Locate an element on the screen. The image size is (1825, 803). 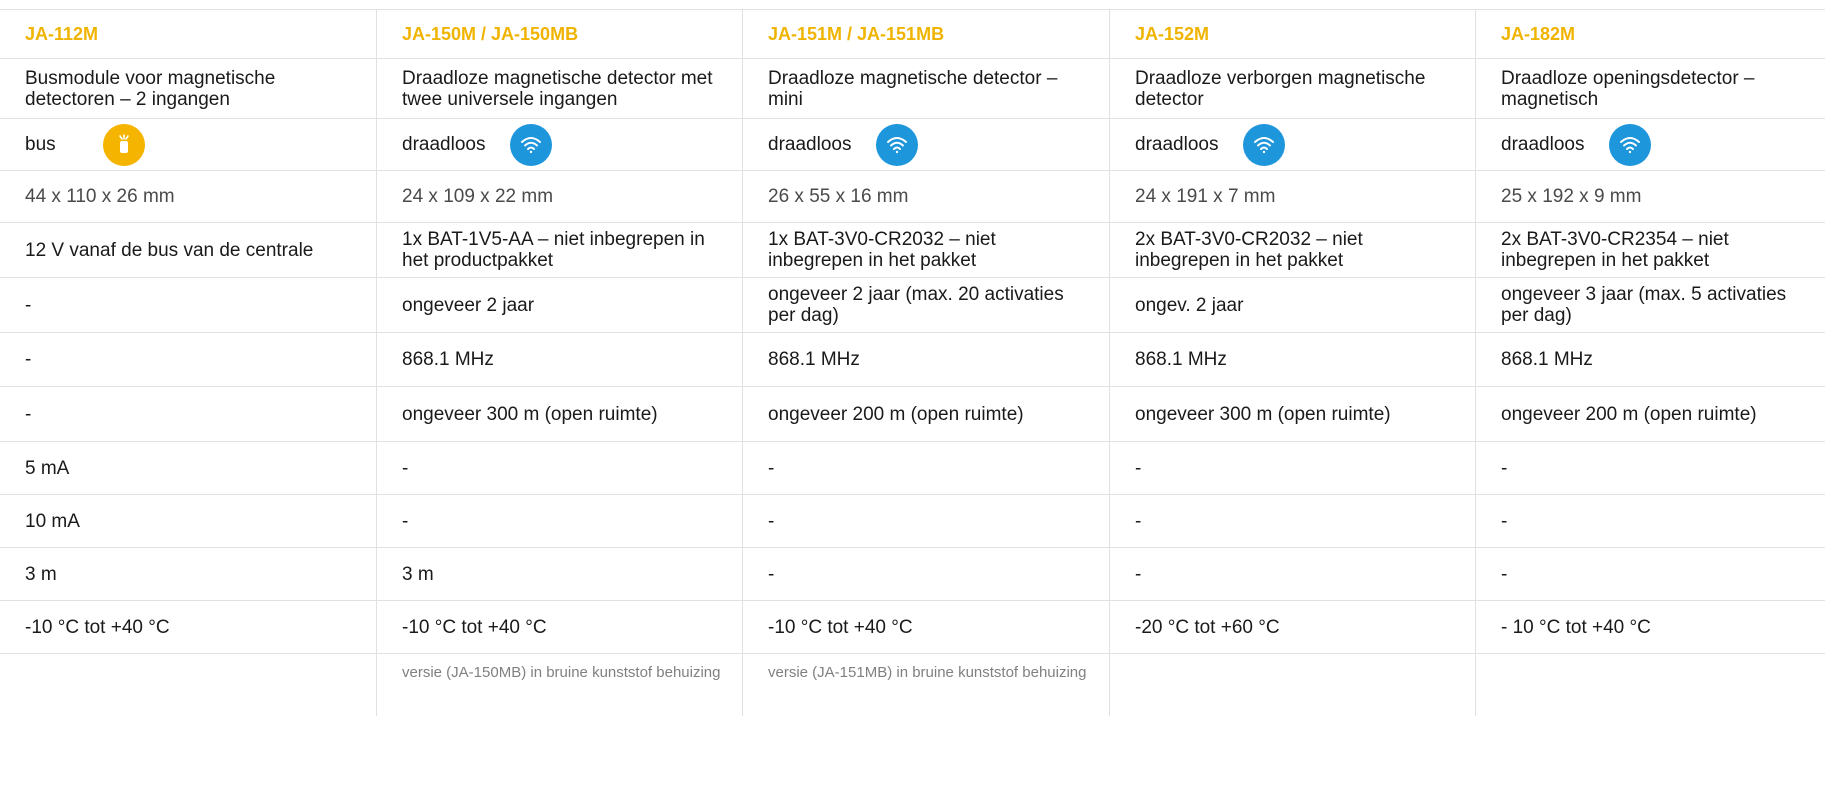
model-heading-text: JA-151M / JA-151MB is located at coordinates (856, 33).